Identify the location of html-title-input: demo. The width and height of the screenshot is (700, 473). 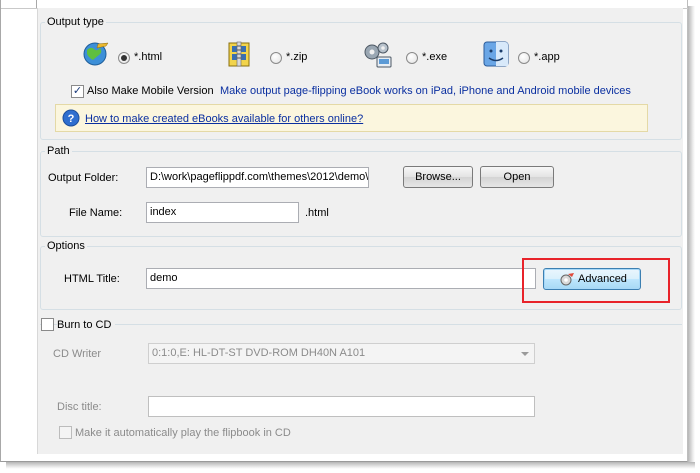
(341, 278).